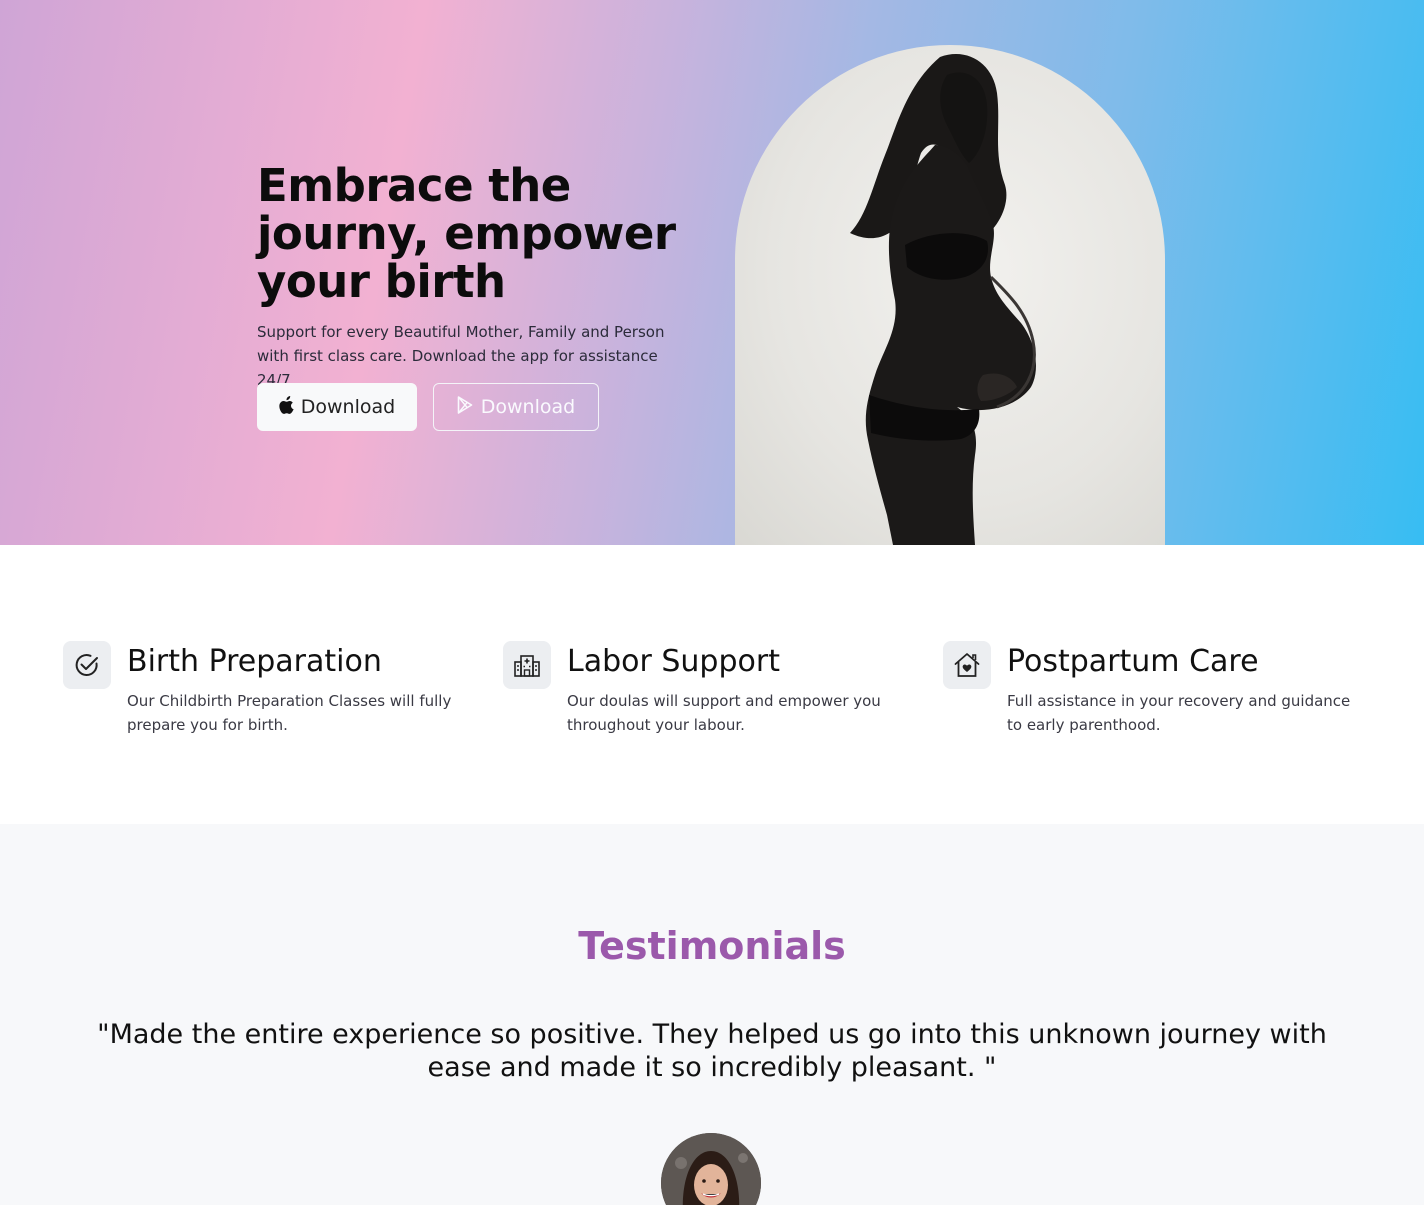  I want to click on feature-title: Birth Preparation, so click(254, 661).